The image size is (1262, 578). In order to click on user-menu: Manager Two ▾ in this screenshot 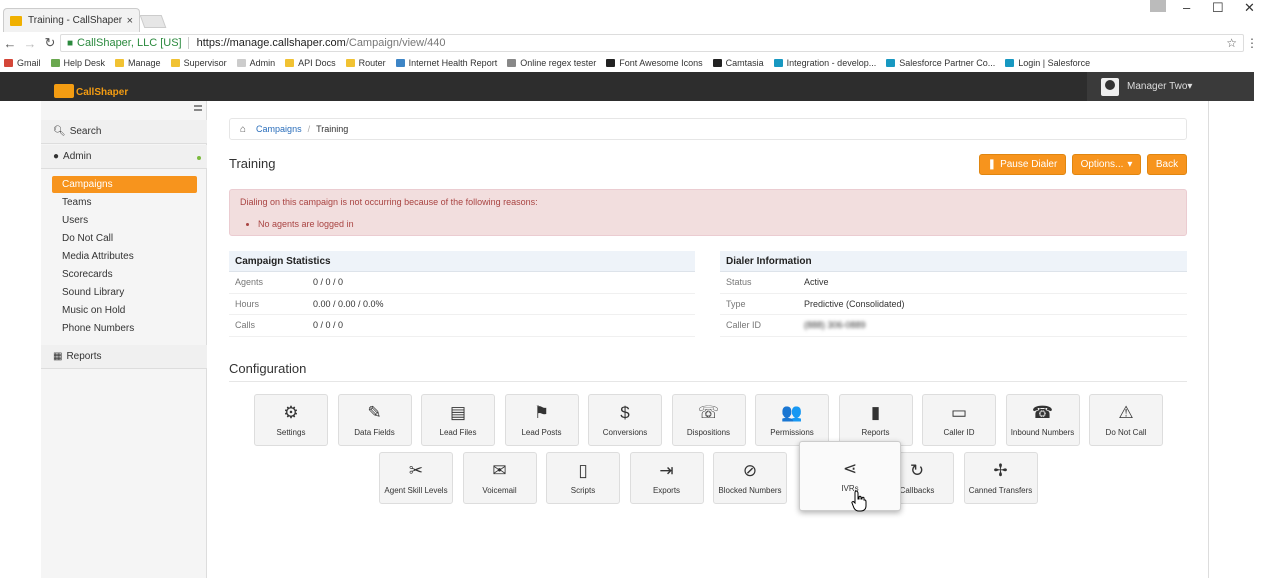, I will do `click(1170, 86)`.